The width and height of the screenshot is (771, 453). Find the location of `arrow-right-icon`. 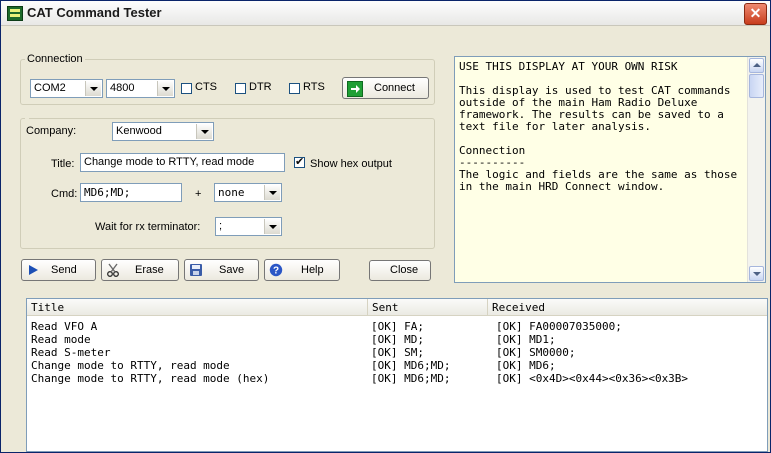

arrow-right-icon is located at coordinates (355, 89).